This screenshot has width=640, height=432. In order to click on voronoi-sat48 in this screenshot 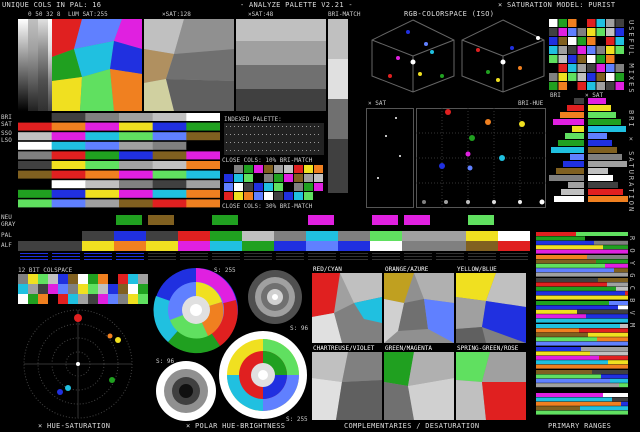, I will do `click(281, 65)`.